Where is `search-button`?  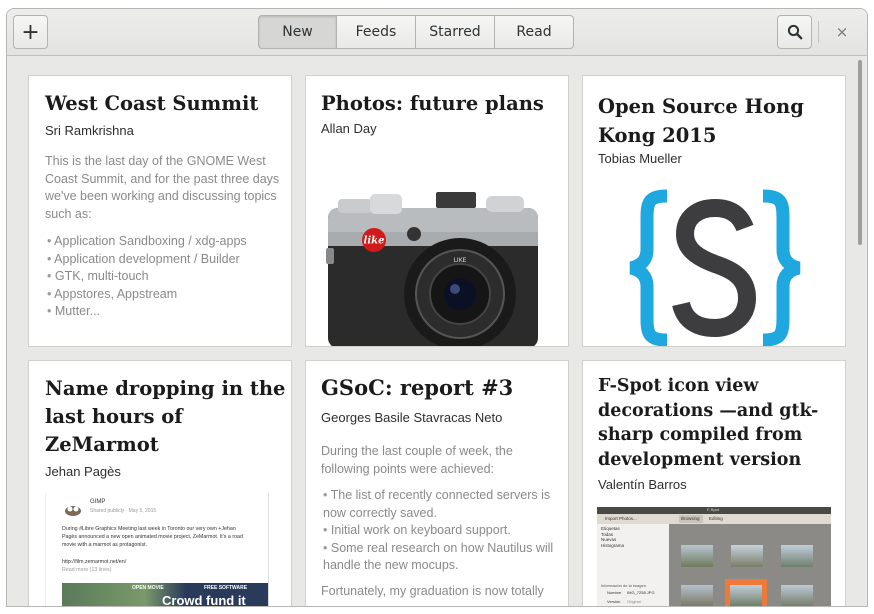 search-button is located at coordinates (794, 32).